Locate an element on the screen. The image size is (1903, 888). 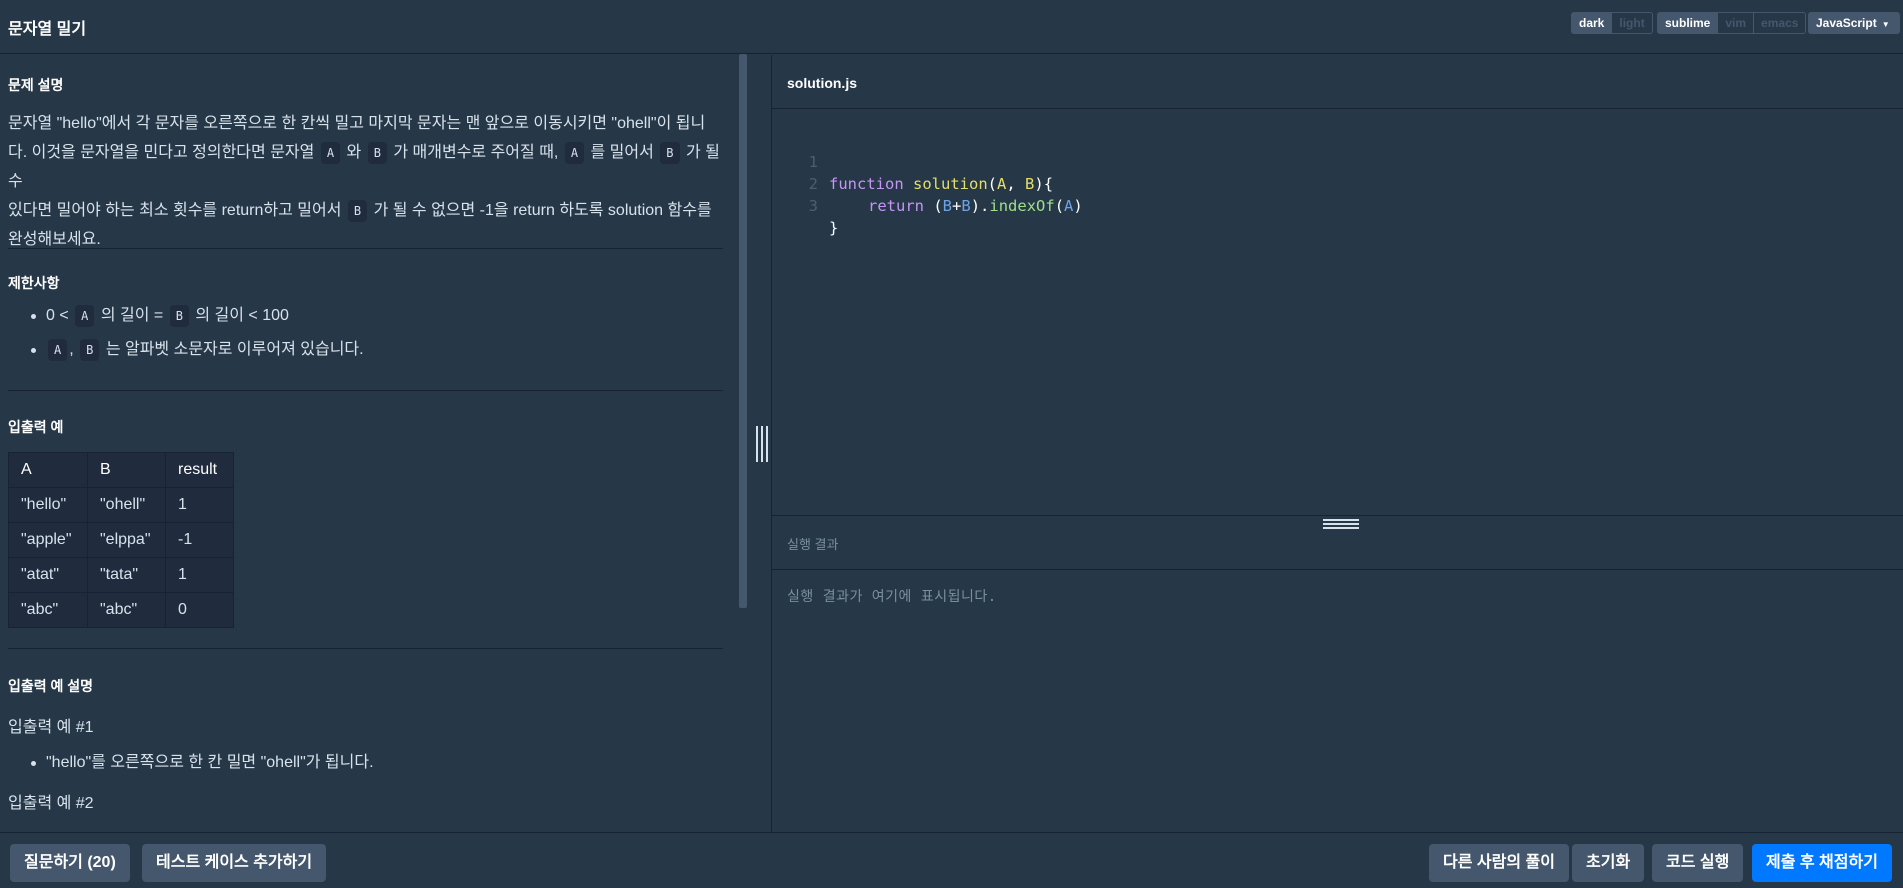
table-cell: "elppa" is located at coordinates (126, 540).